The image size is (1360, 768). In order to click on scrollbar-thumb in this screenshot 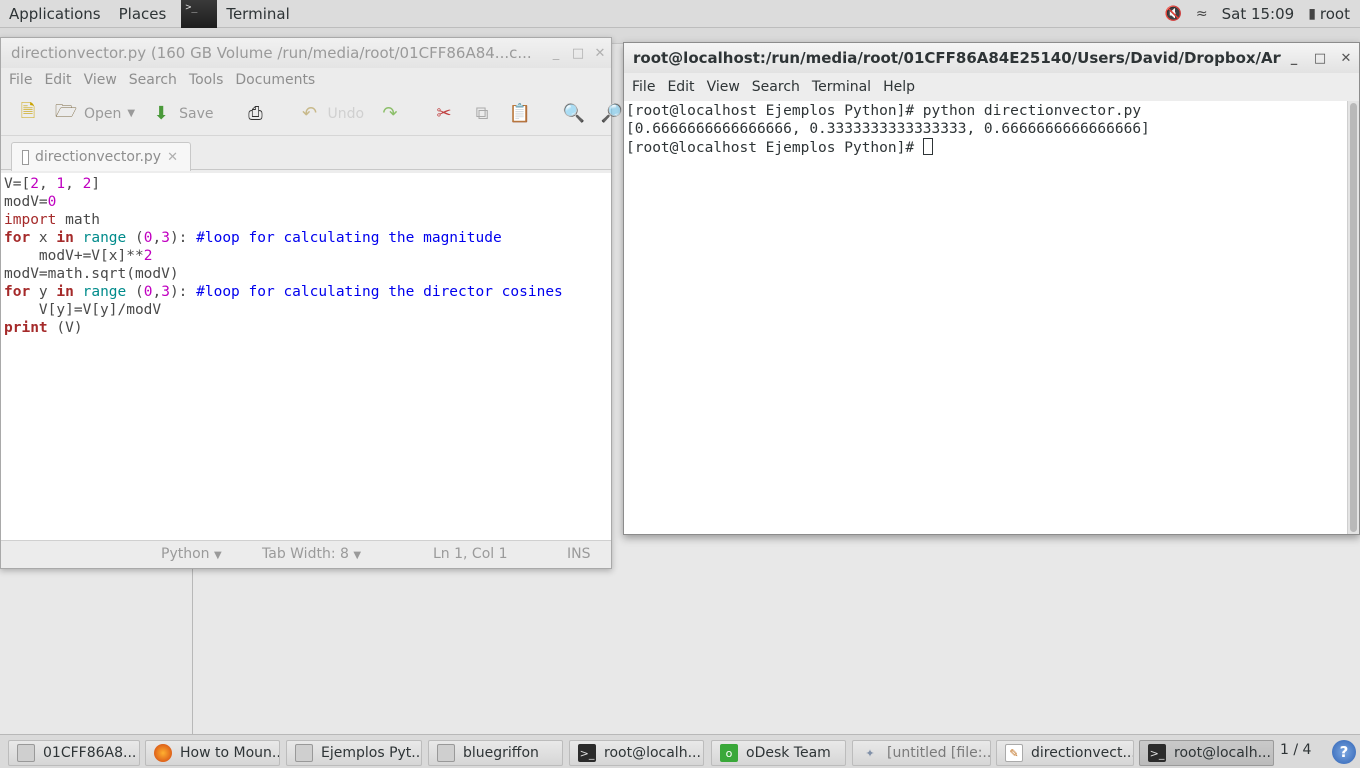, I will do `click(1353, 317)`.